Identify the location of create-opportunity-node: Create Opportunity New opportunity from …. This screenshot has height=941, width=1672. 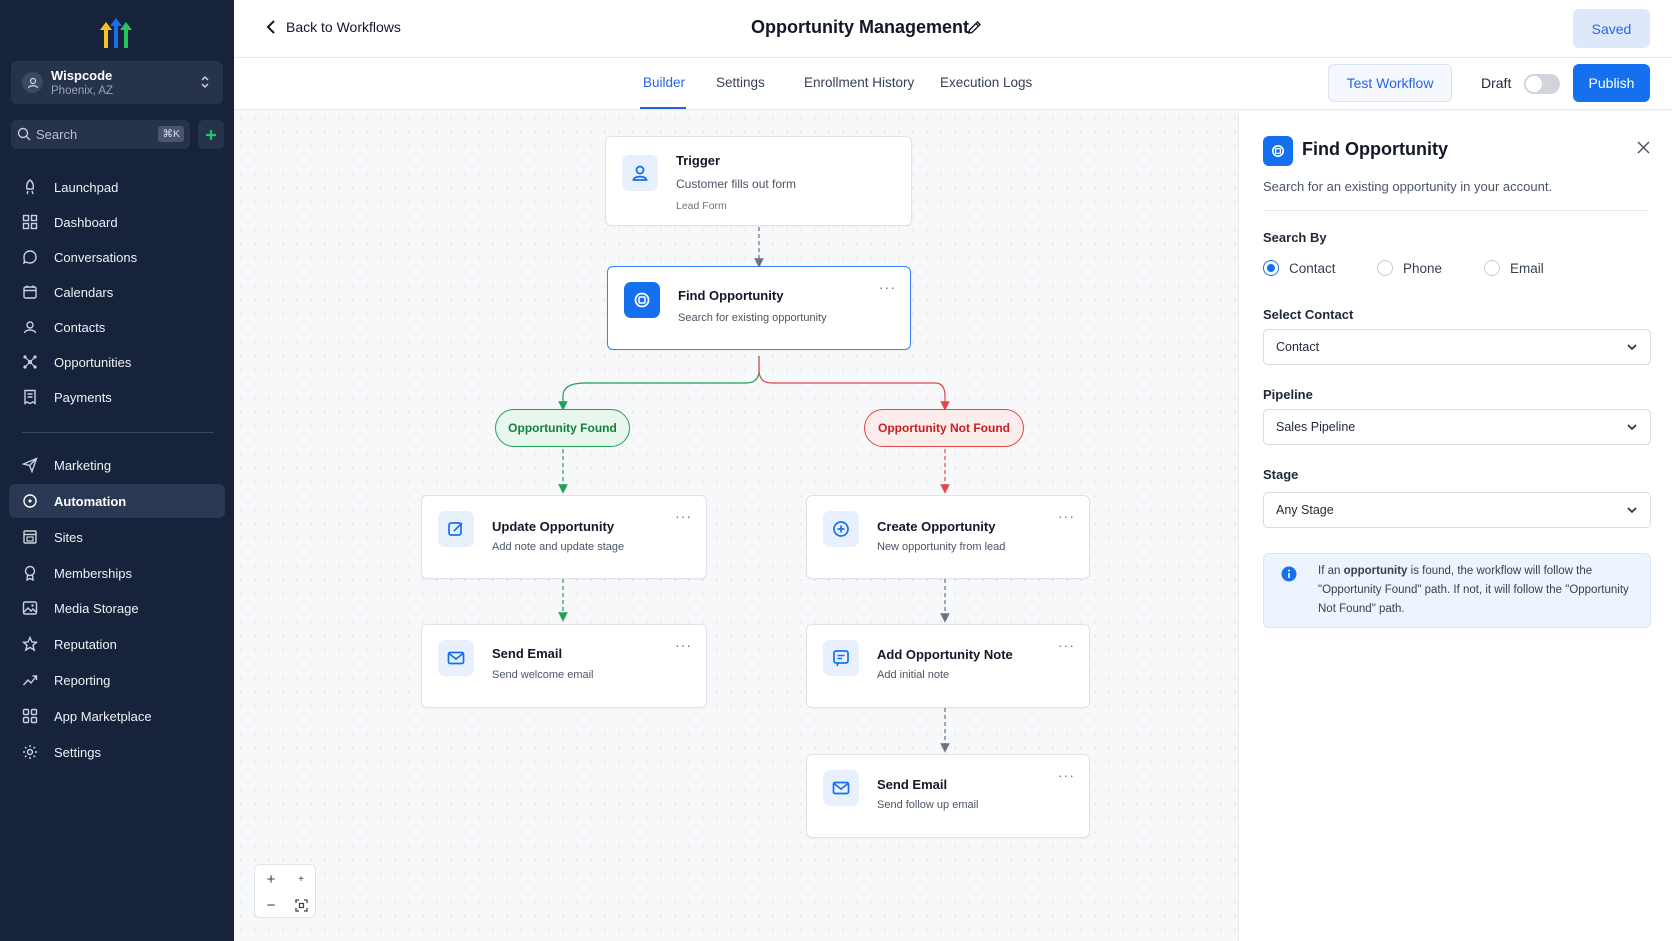
(948, 537).